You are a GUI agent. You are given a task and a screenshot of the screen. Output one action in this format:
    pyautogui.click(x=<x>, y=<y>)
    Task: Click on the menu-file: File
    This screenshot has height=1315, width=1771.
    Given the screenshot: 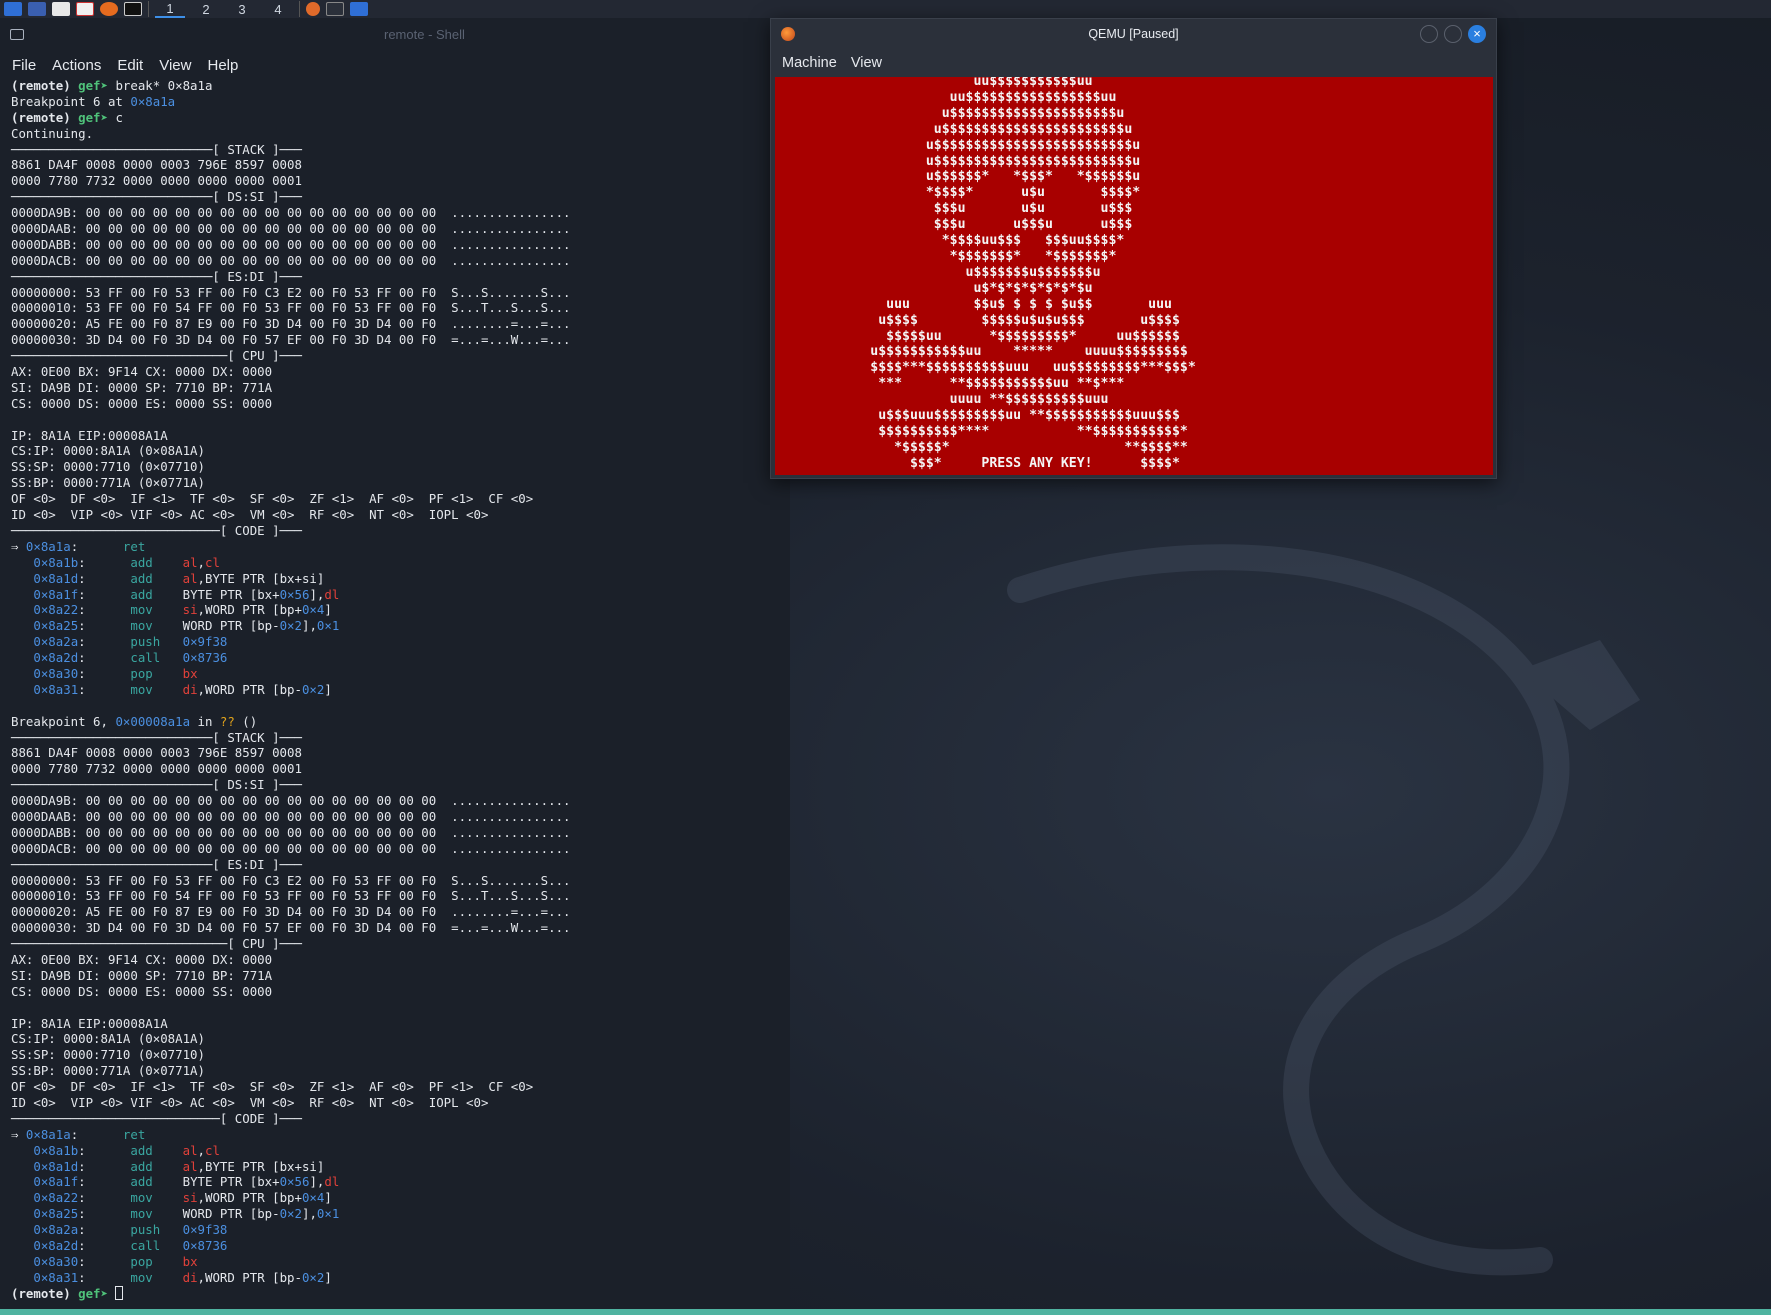 What is the action you would take?
    pyautogui.click(x=24, y=65)
    